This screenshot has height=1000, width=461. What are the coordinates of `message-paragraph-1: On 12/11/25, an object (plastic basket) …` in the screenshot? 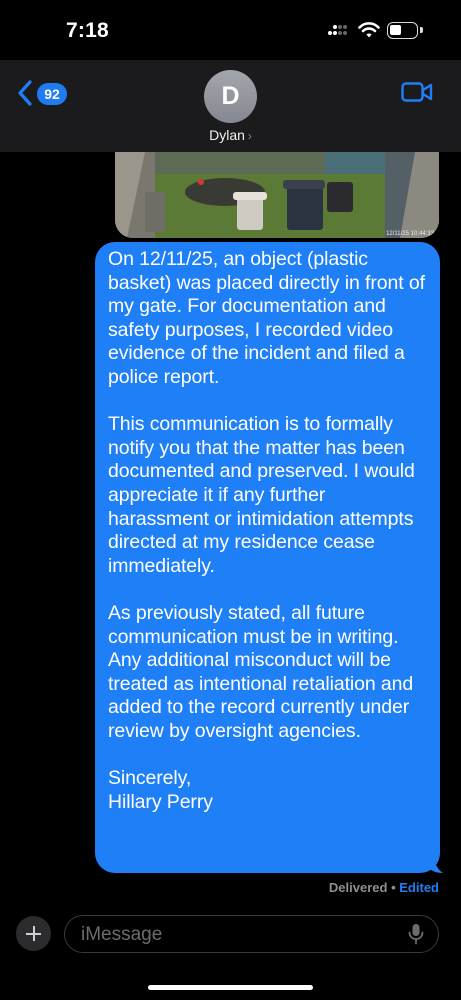 It's located at (266, 318).